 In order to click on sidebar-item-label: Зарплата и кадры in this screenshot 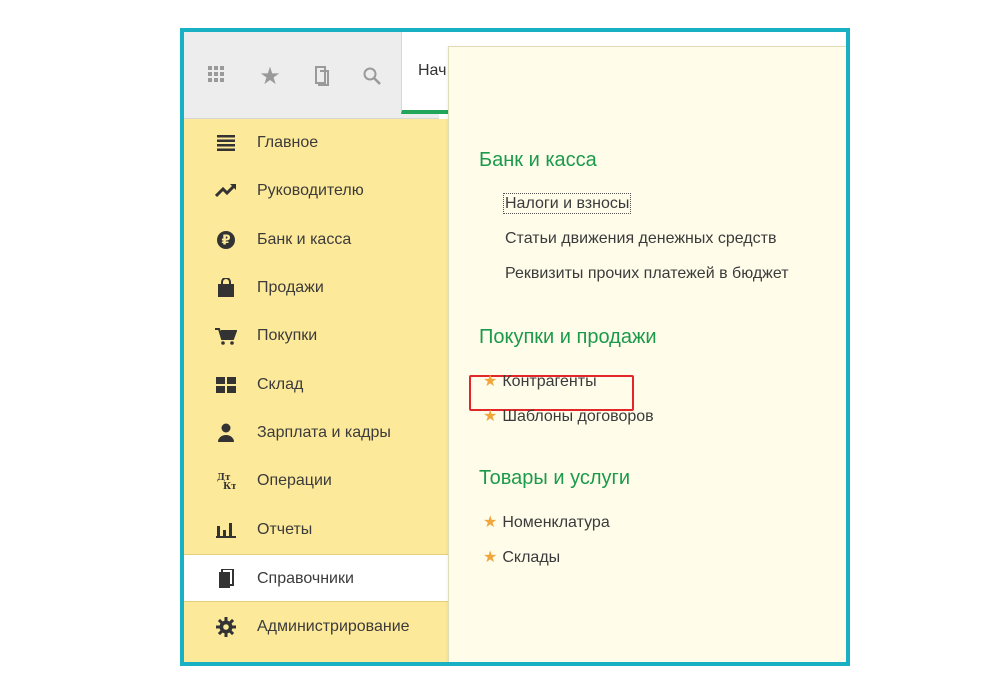, I will do `click(324, 432)`.